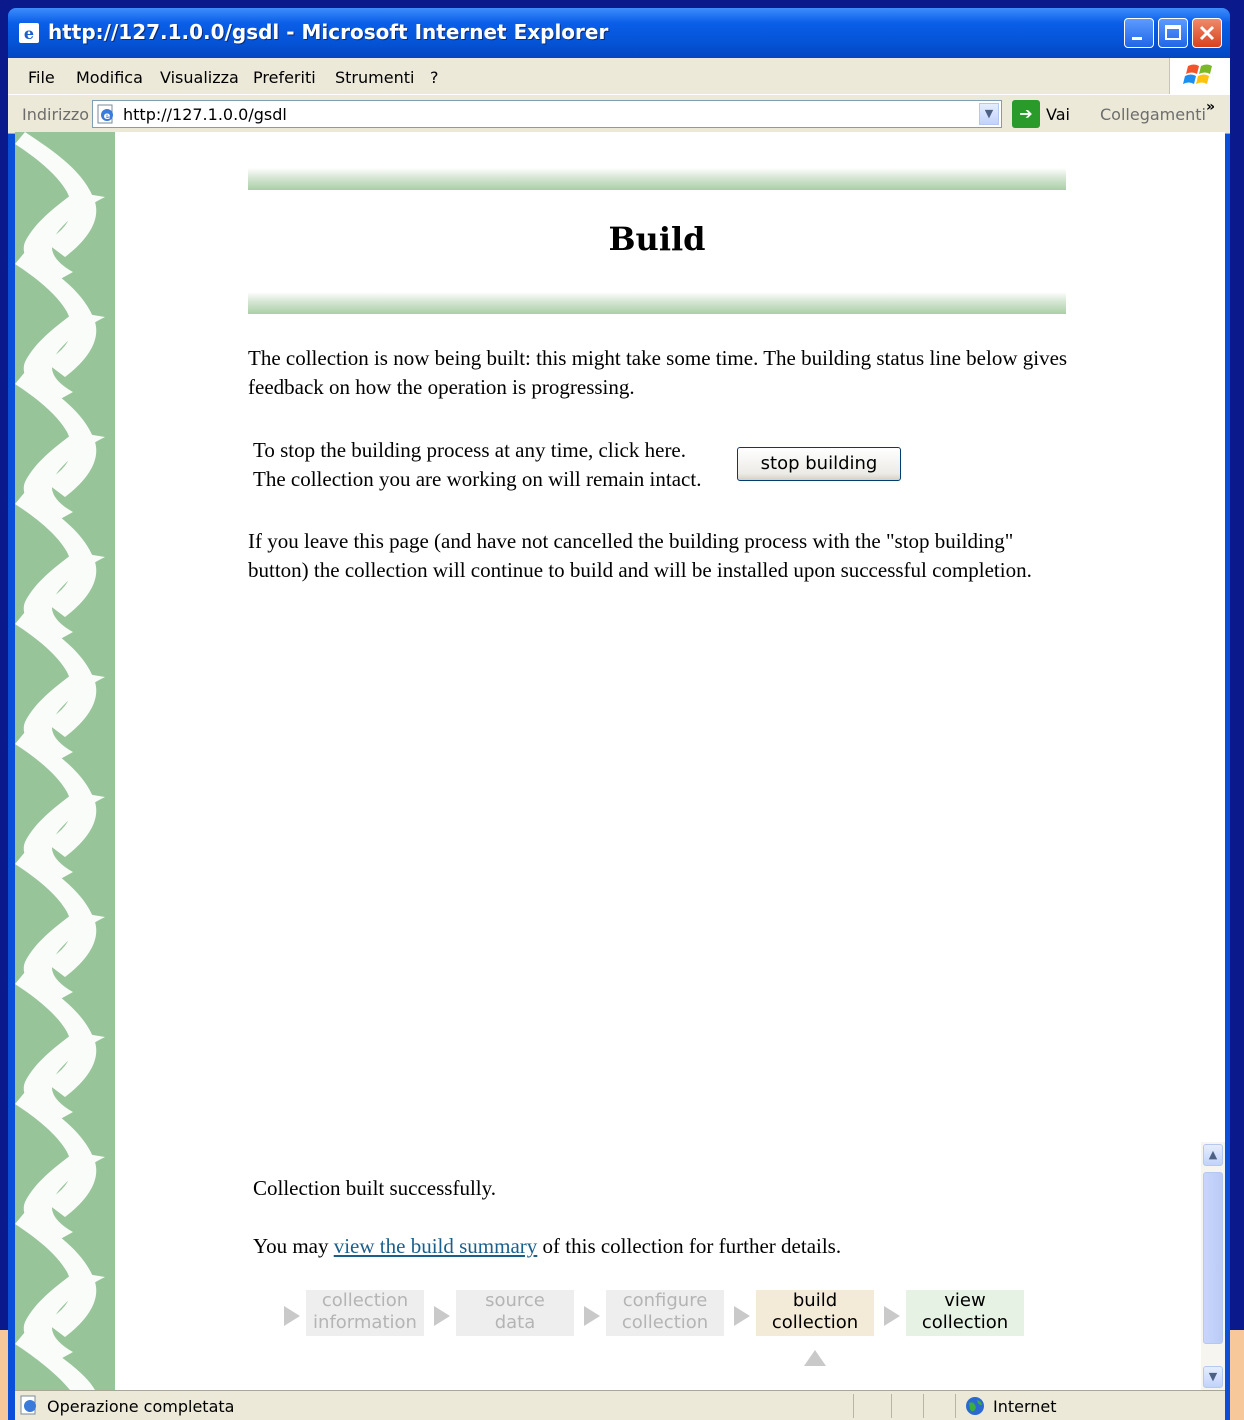 This screenshot has height=1420, width=1244. Describe the element at coordinates (41, 77) in the screenshot. I see `menu-file: File` at that location.